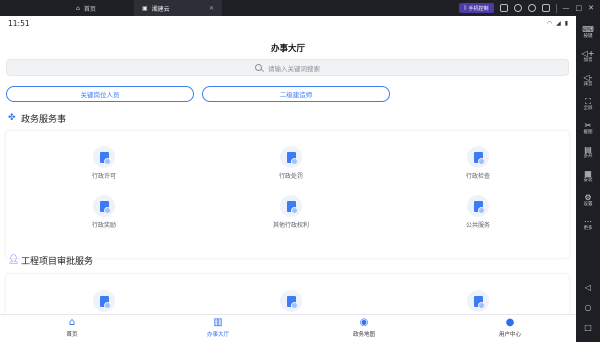  I want to click on status-bar: 11:51 ◠ ◢ ▮, so click(288, 23).